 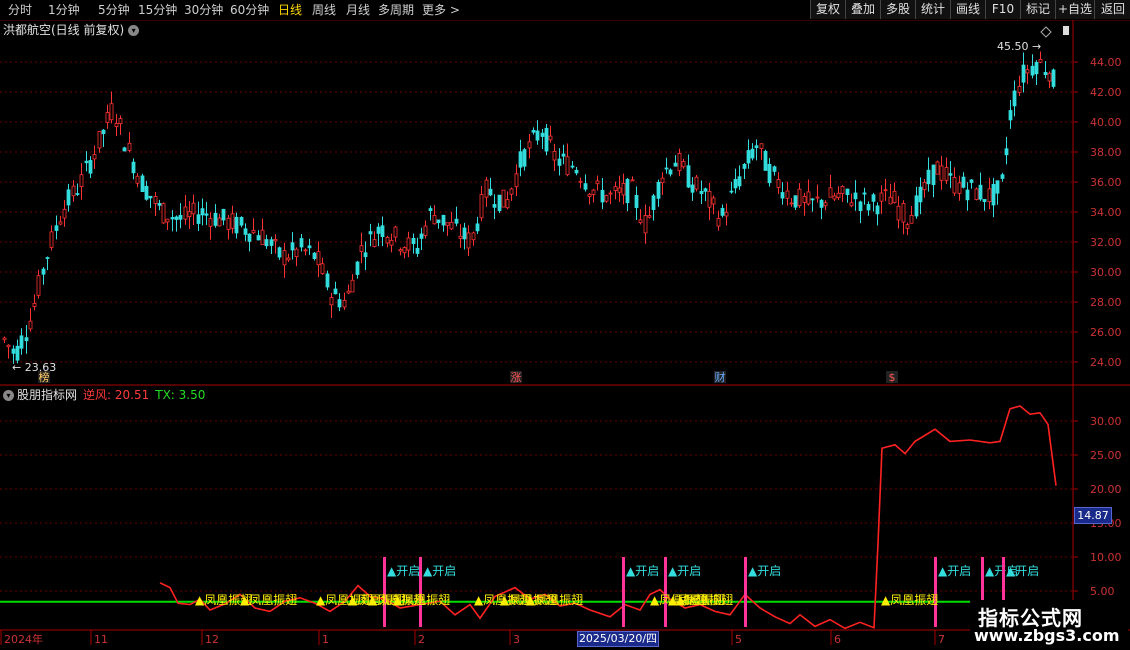 I want to click on open-signal-bar, so click(x=420, y=592).